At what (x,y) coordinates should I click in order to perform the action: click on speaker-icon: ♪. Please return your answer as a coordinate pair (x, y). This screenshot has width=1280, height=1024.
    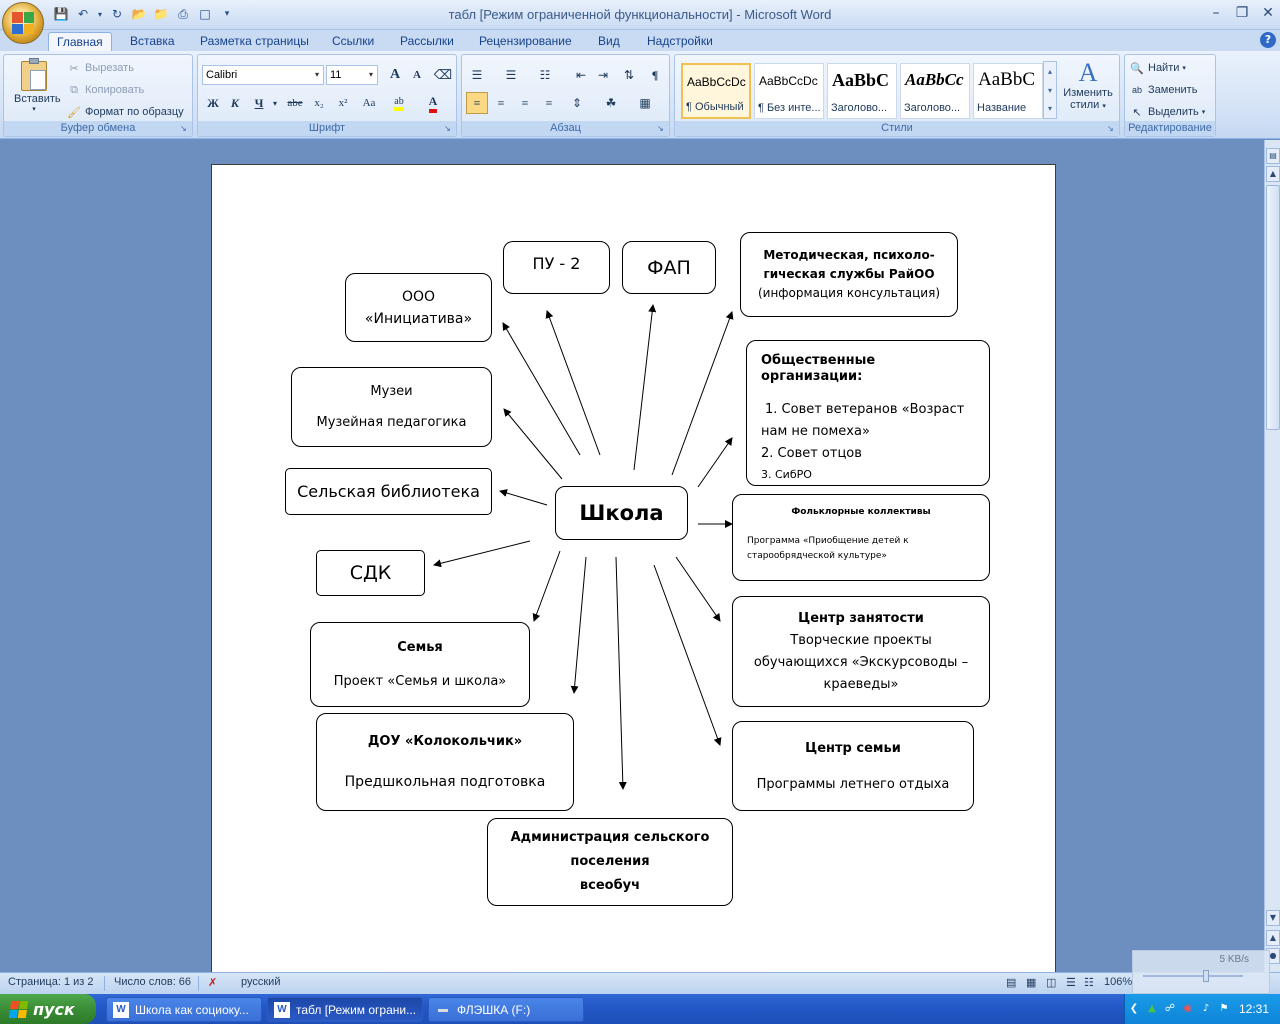
    Looking at the image, I should click on (1206, 1009).